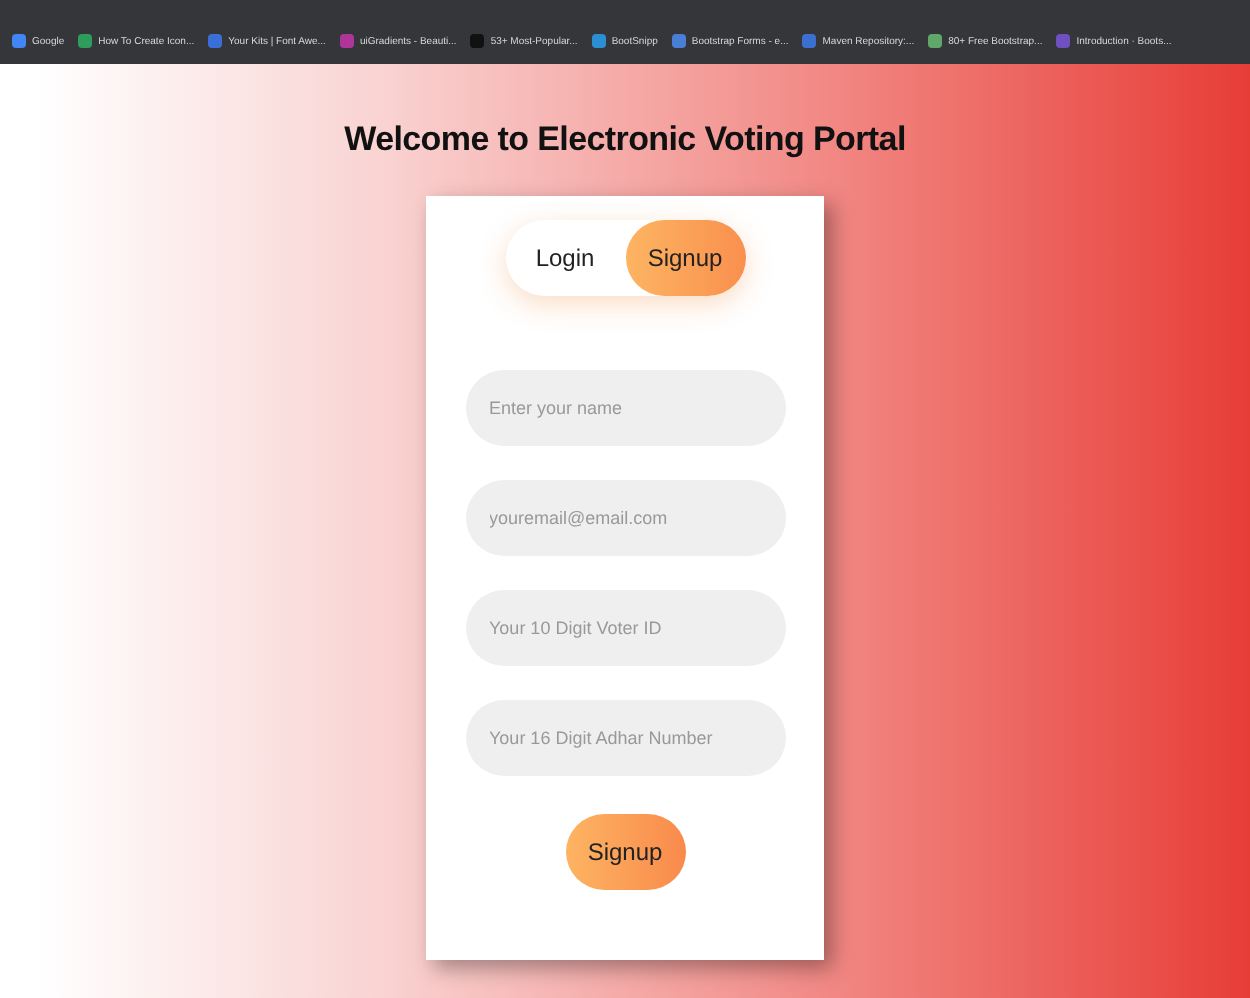 The height and width of the screenshot is (998, 1250). Describe the element at coordinates (625, 738) in the screenshot. I see `input-field: Your 16 Digit Adhar Number` at that location.